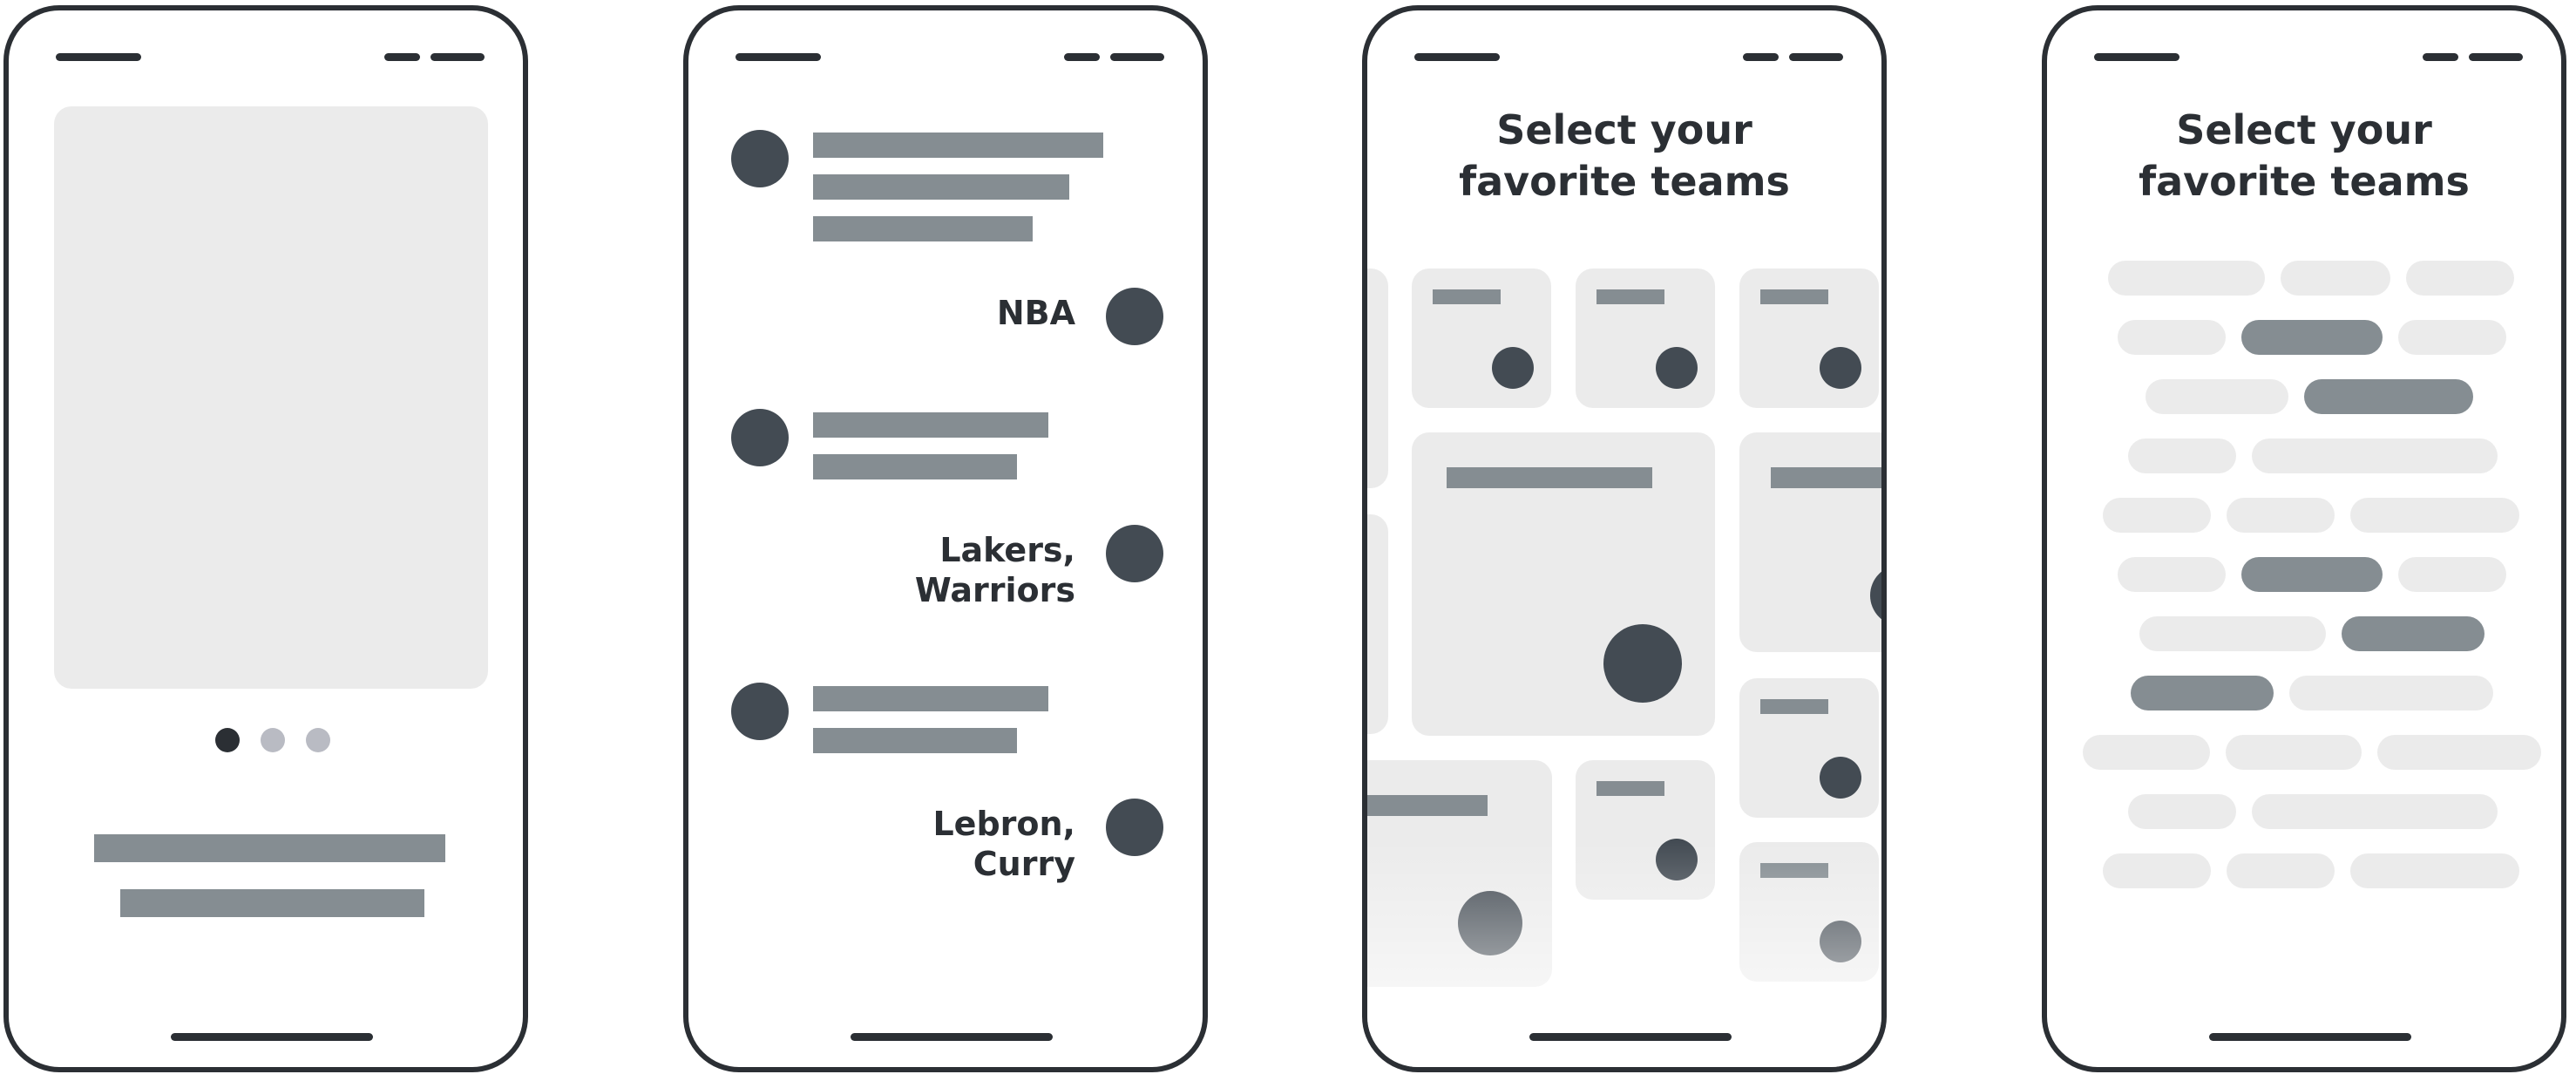 The height and width of the screenshot is (1081, 2576). I want to click on user-reply-text: NBA, so click(1036, 313).